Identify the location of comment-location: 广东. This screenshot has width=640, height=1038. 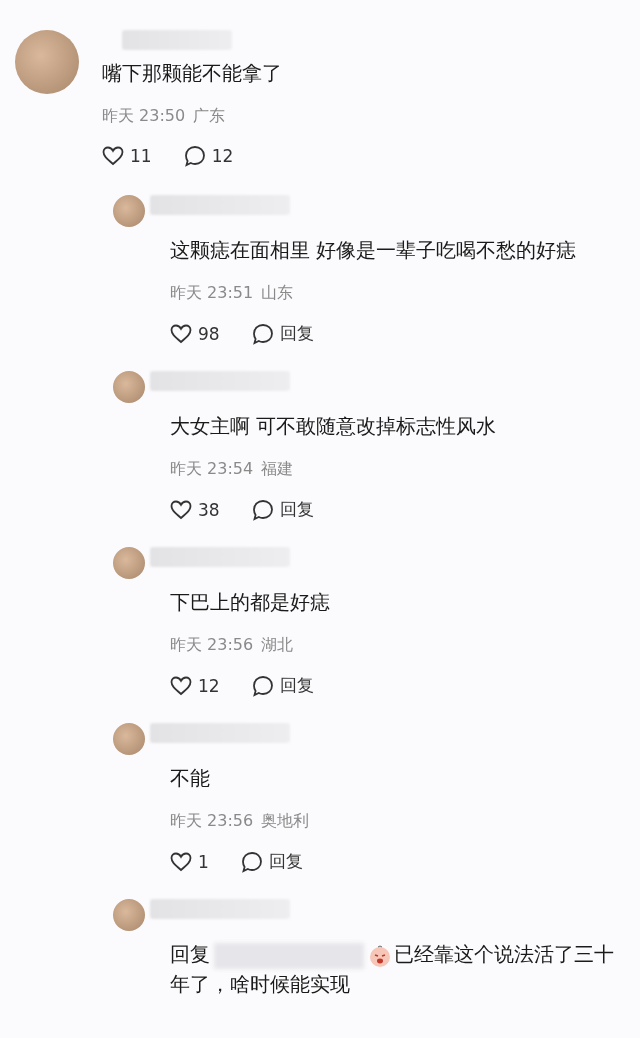
(209, 116).